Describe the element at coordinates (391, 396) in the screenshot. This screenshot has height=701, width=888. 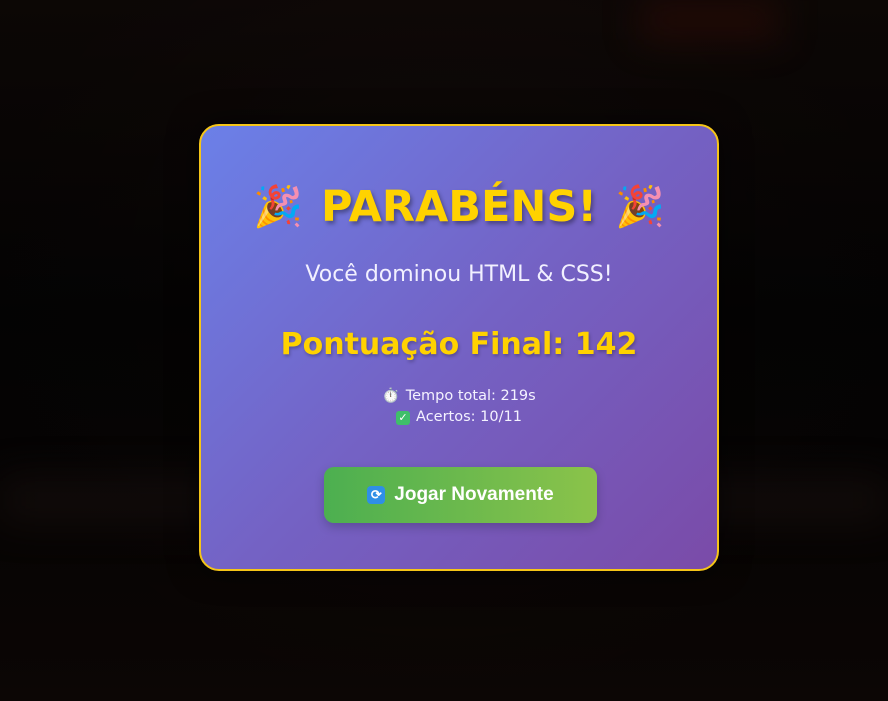
I see `stopwatch-icon: ⏱️` at that location.